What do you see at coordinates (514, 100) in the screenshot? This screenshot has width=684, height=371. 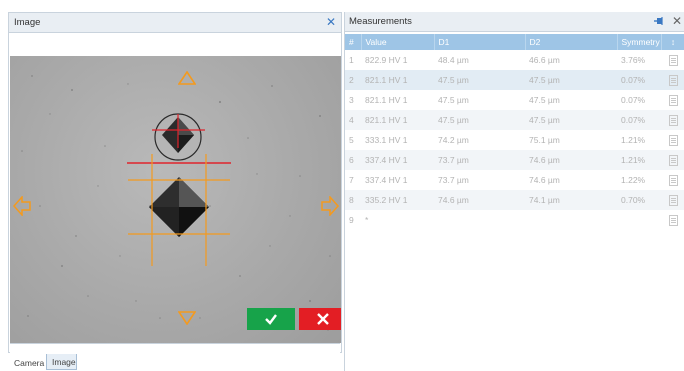 I see `table-row: 3 821.1 HV 1 47.5 µm 47.5 µm 0.07%` at bounding box center [514, 100].